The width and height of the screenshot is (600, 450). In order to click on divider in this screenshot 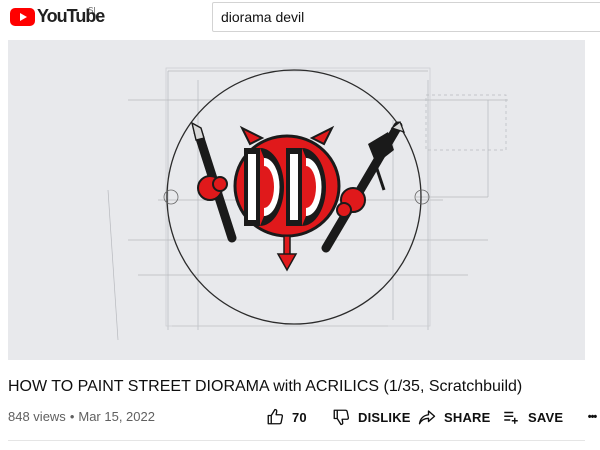, I will do `click(296, 440)`.